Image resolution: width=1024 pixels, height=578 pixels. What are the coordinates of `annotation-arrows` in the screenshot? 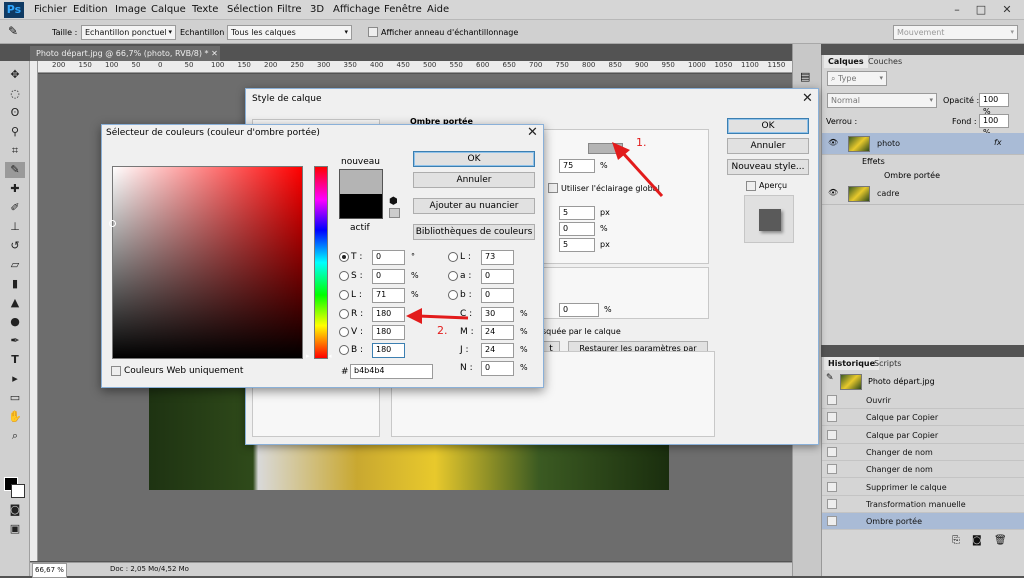 It's located at (535, 233).